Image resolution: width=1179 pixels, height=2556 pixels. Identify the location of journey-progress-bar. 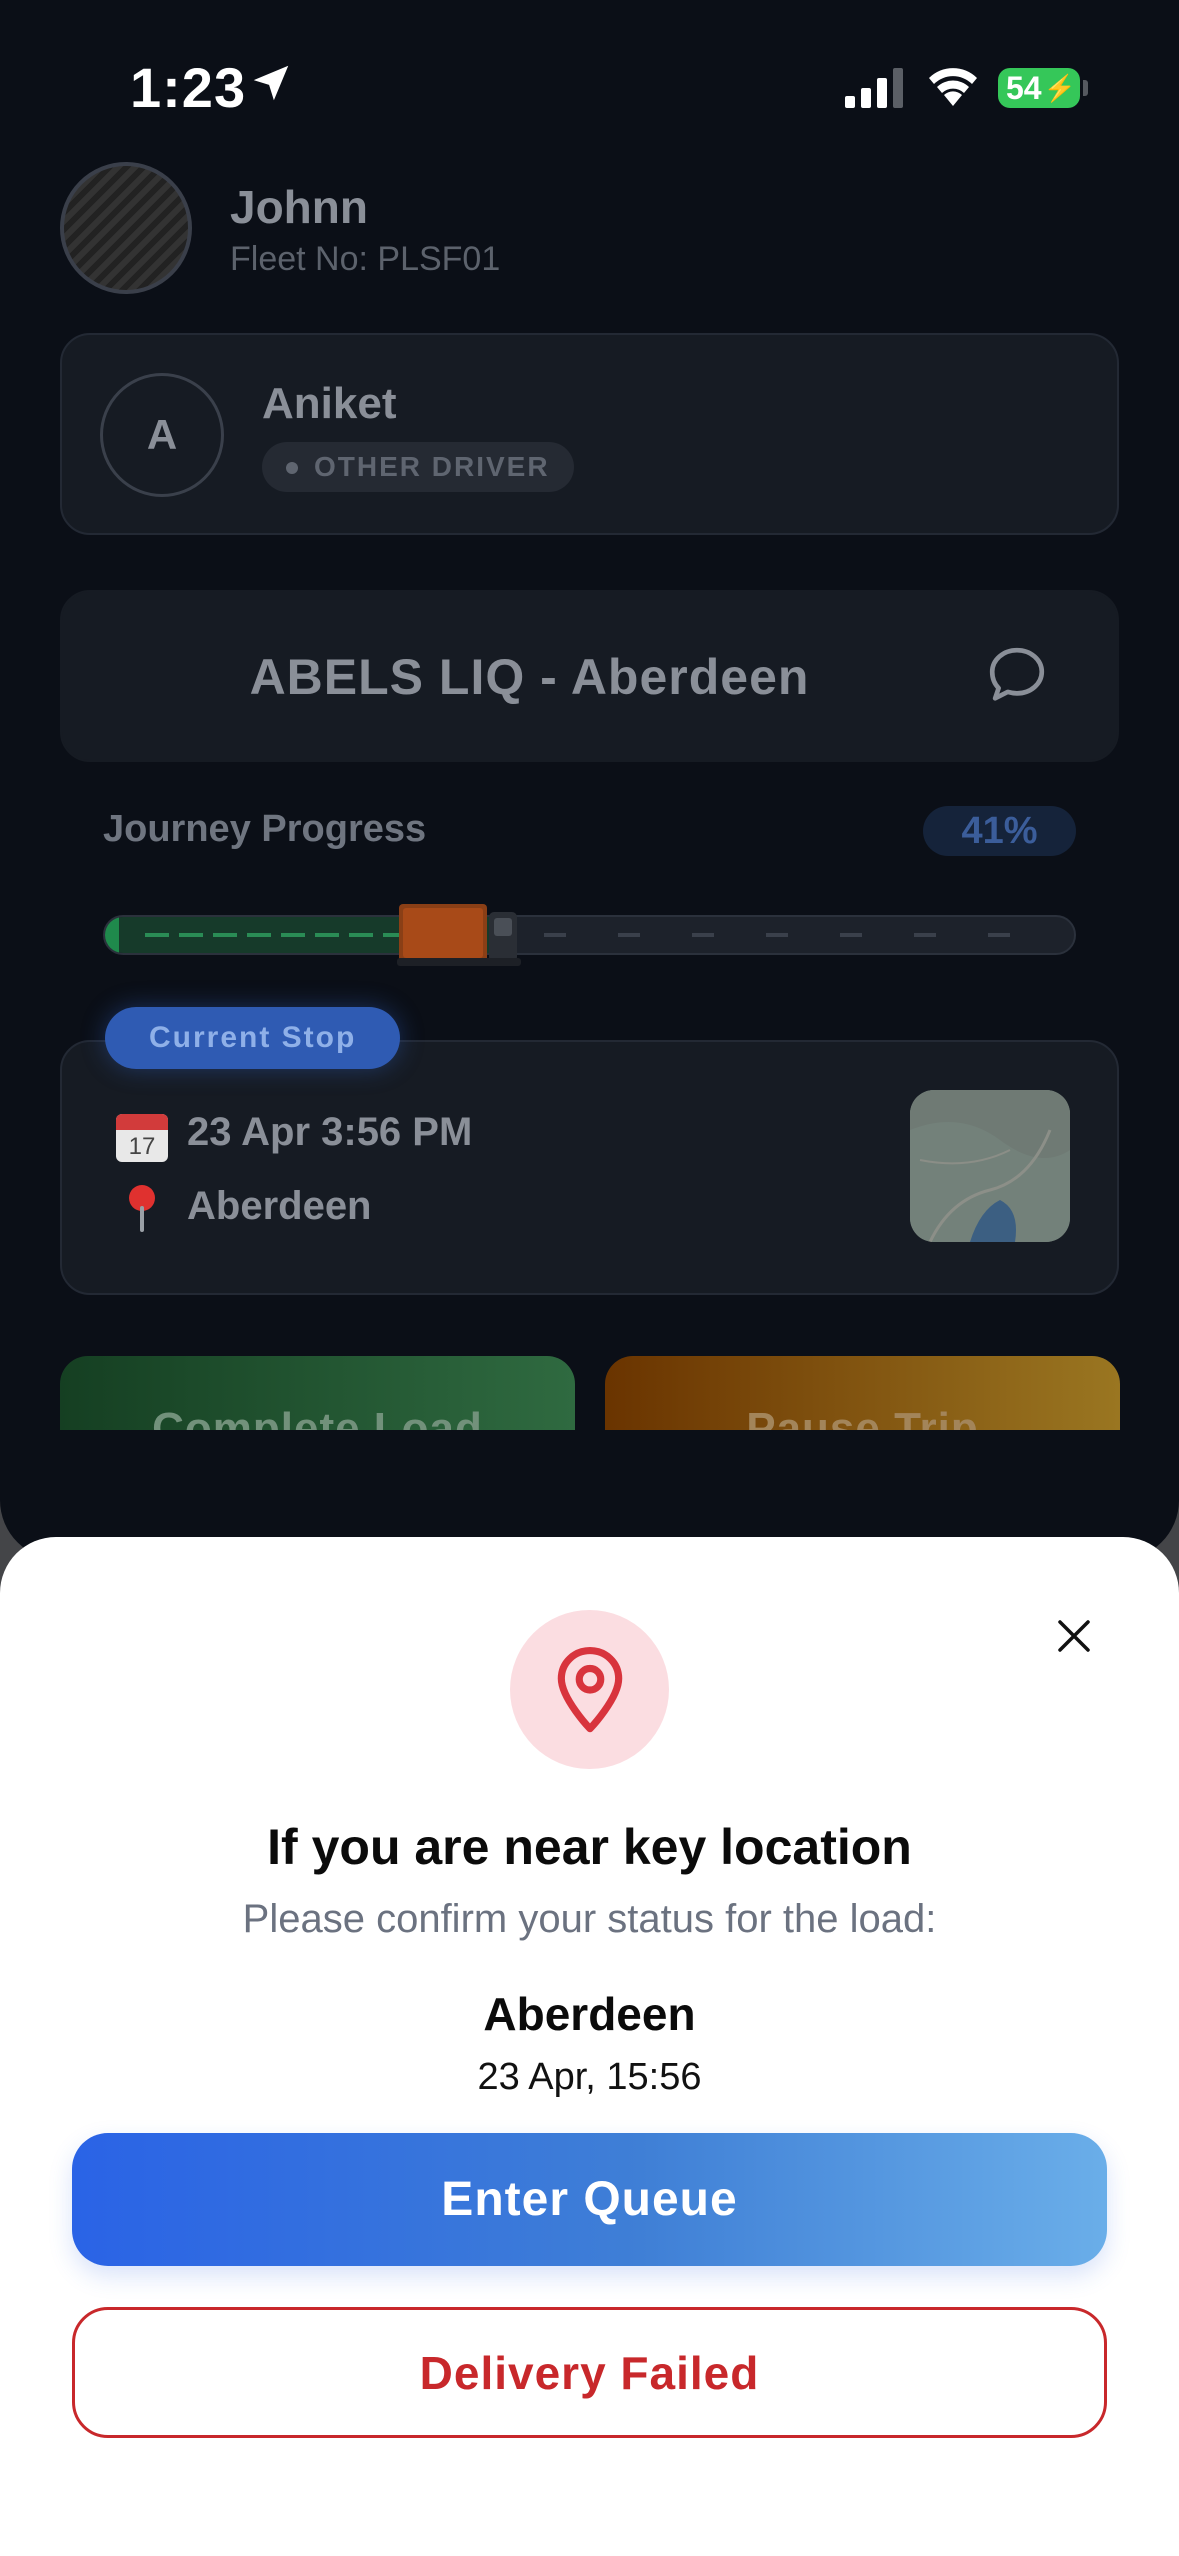
(589, 935).